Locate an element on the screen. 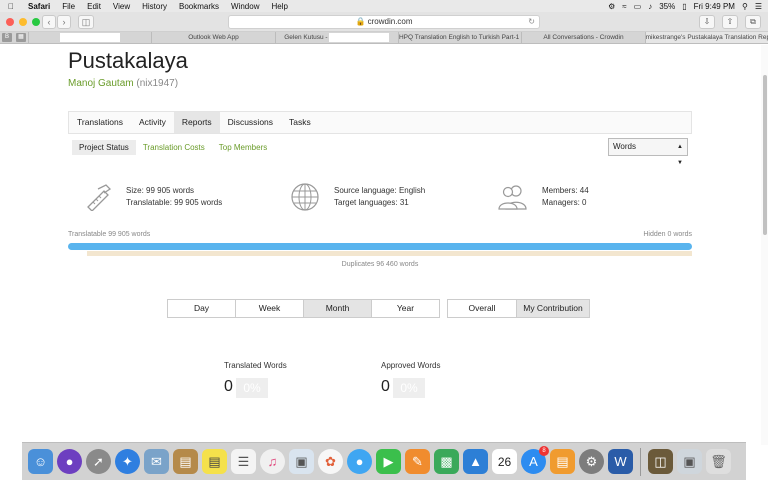  ibooks-icon: ▤ is located at coordinates (562, 461).